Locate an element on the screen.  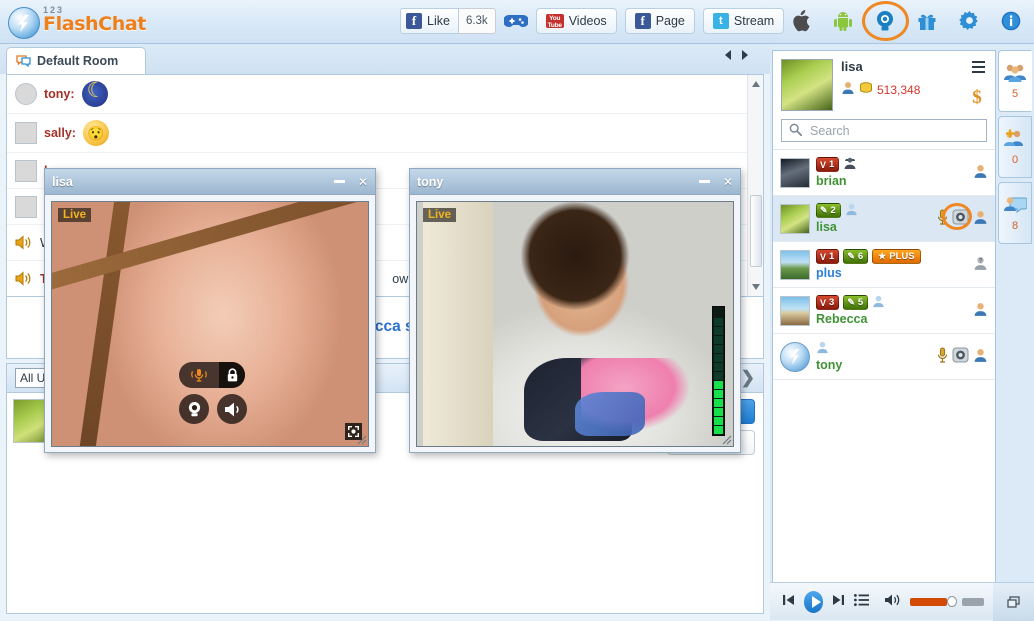
info-icon is located at coordinates (1011, 21).